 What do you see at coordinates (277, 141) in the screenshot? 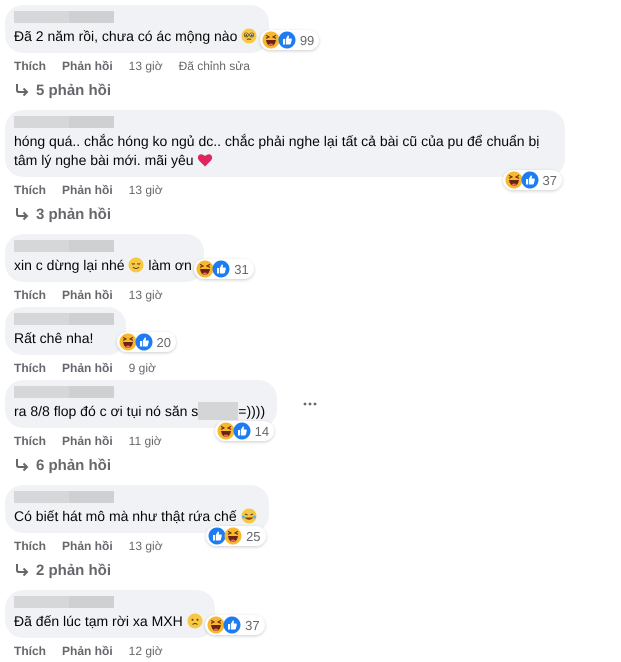
I see `comment-text: hóng quá.. chắc hóng ko ngủ dc.. chắc phải nghe lại tất cả bài cũ của pu để chuẩn bị` at bounding box center [277, 141].